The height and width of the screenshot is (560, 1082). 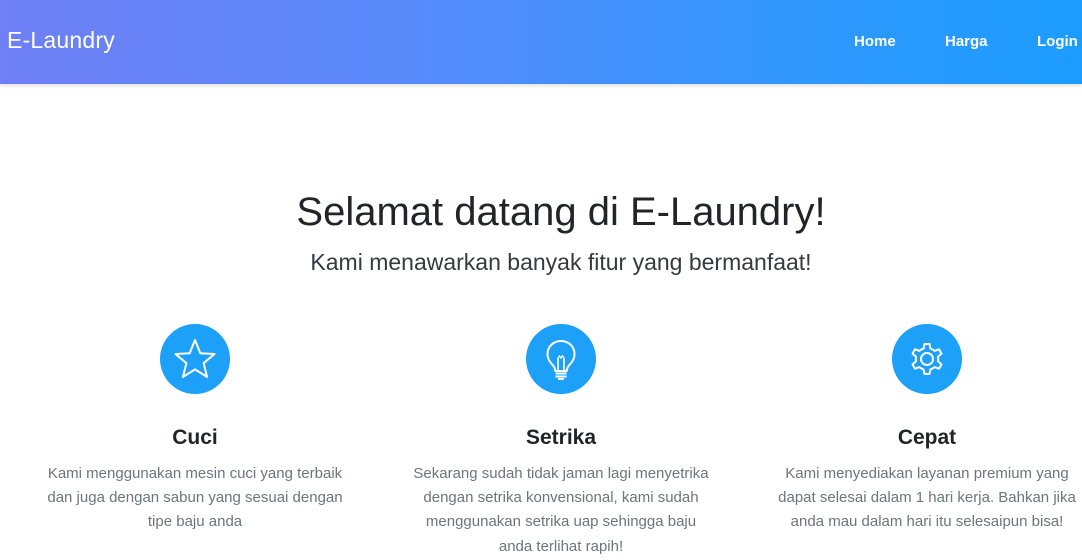 What do you see at coordinates (927, 437) in the screenshot?
I see `feature-title: Cepat` at bounding box center [927, 437].